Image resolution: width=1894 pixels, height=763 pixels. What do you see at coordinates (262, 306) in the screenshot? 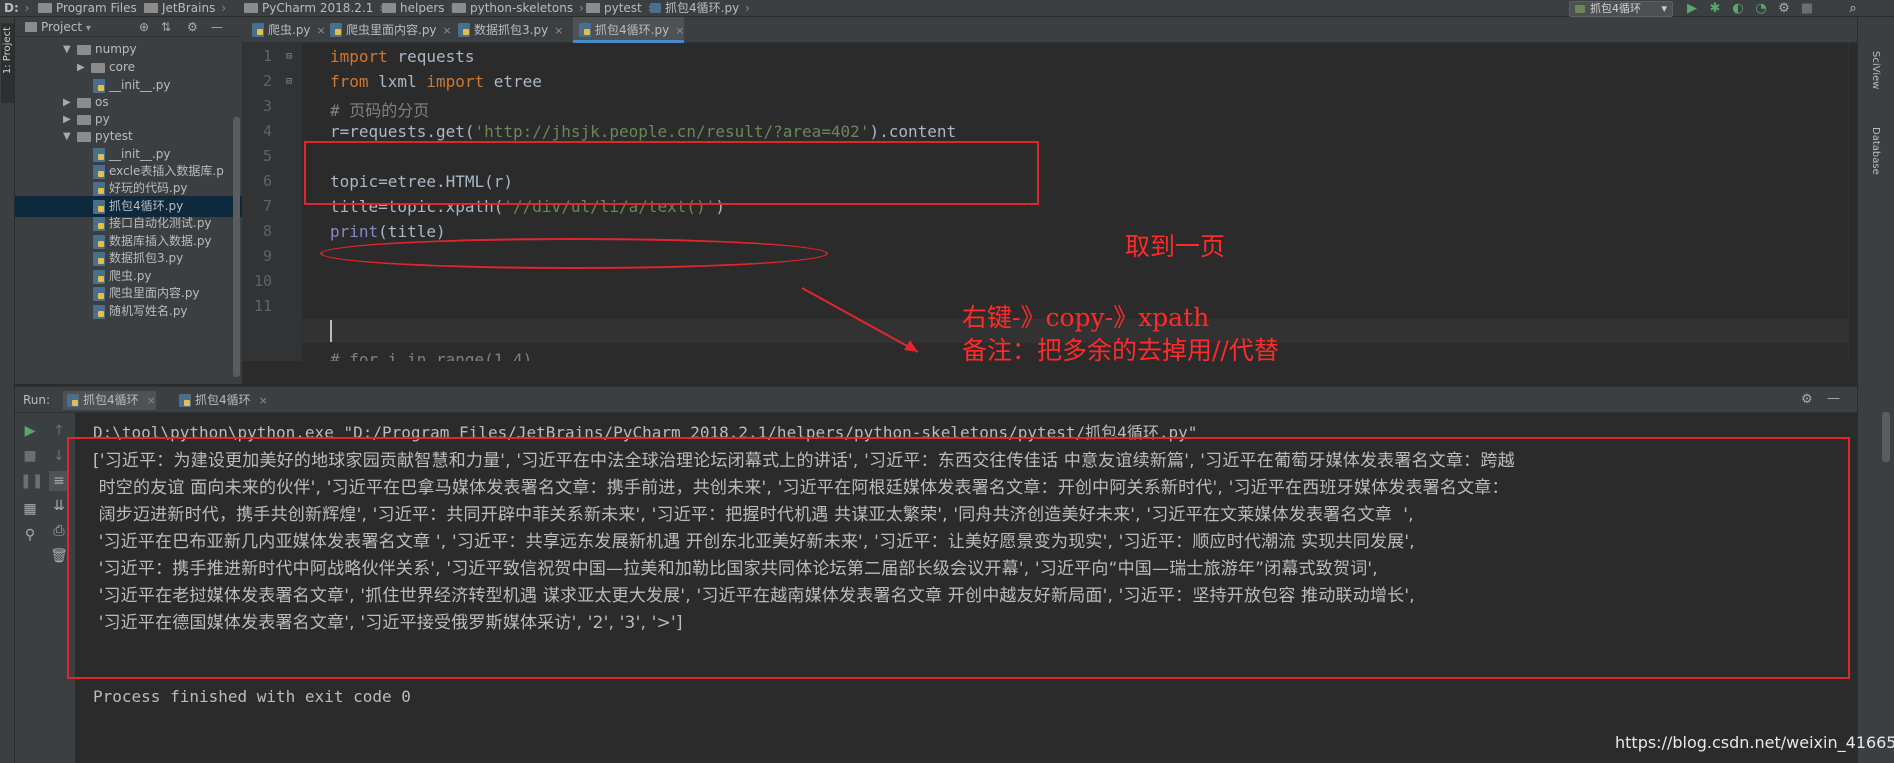
I see `line-number: 11` at bounding box center [262, 306].